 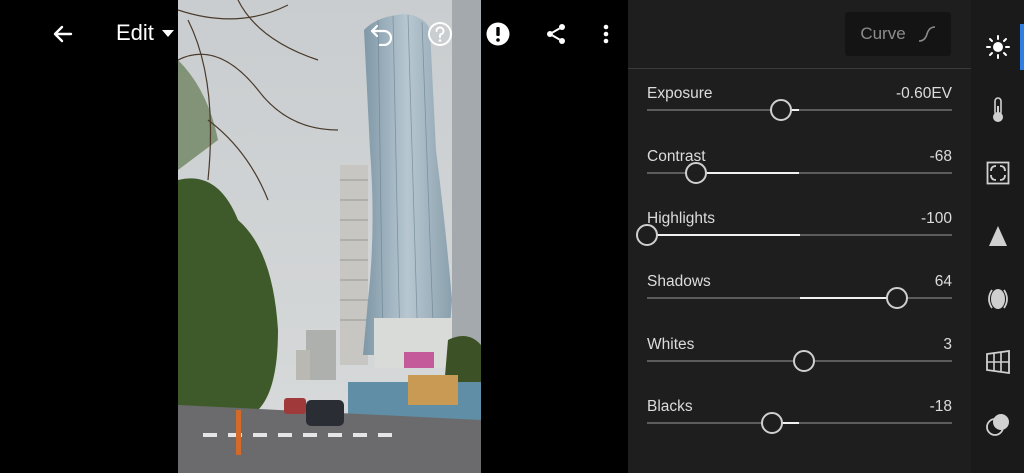 I want to click on undo-icon, so click(x=382, y=34).